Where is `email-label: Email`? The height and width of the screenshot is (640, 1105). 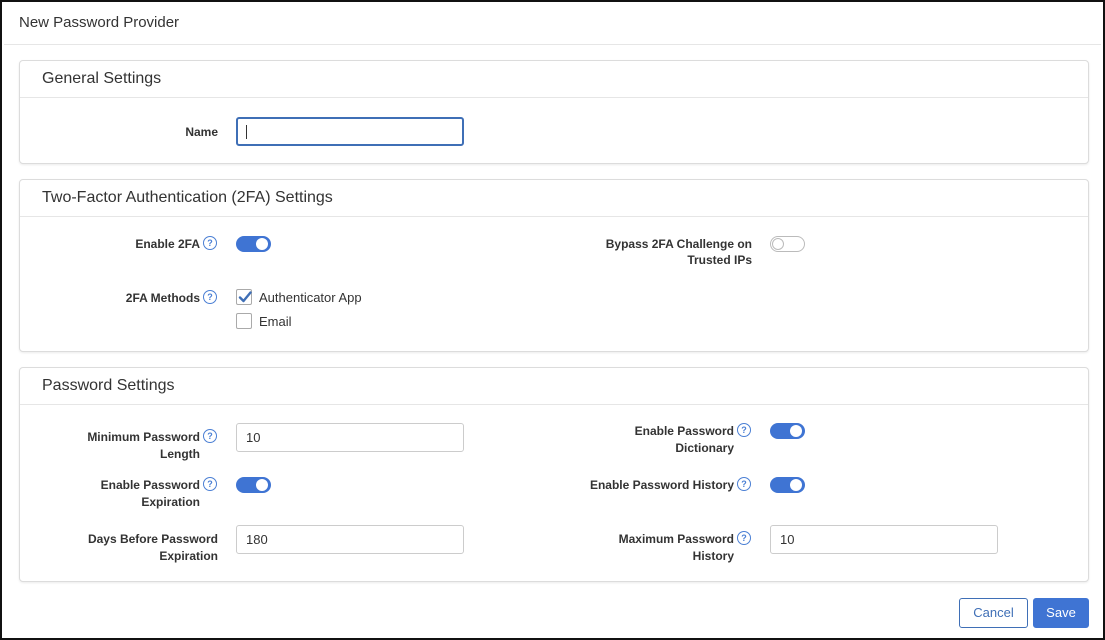
email-label: Email is located at coordinates (275, 321).